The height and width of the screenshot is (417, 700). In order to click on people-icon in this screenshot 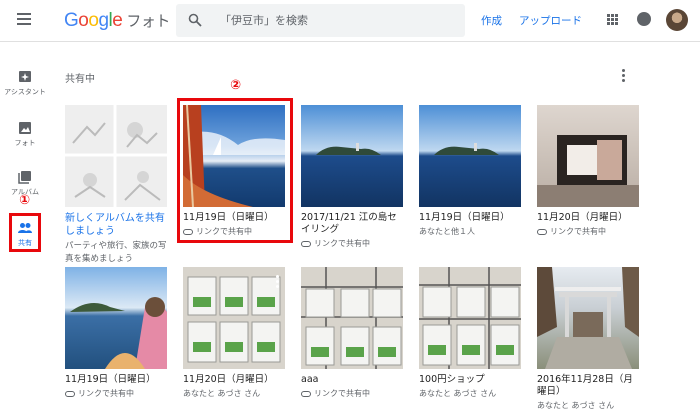, I will do `click(25, 228)`.